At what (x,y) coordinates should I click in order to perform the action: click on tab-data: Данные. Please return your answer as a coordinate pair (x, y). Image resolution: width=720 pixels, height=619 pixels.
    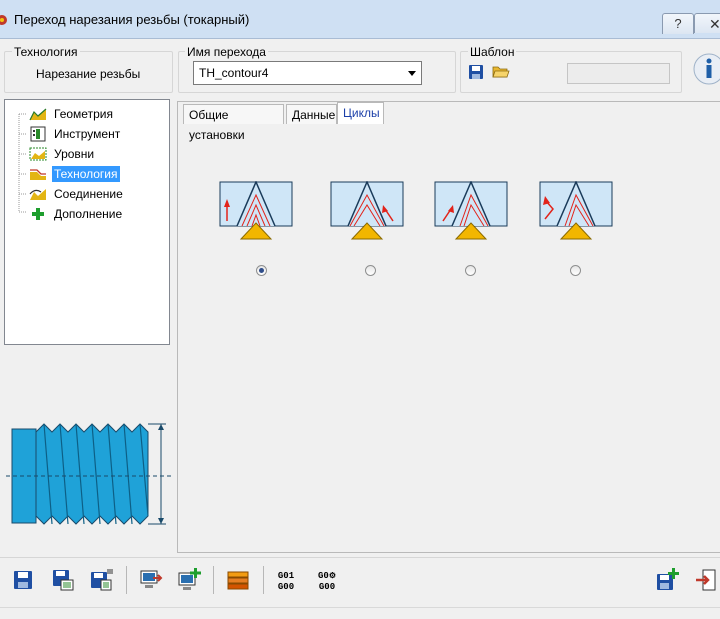
    Looking at the image, I should click on (311, 114).